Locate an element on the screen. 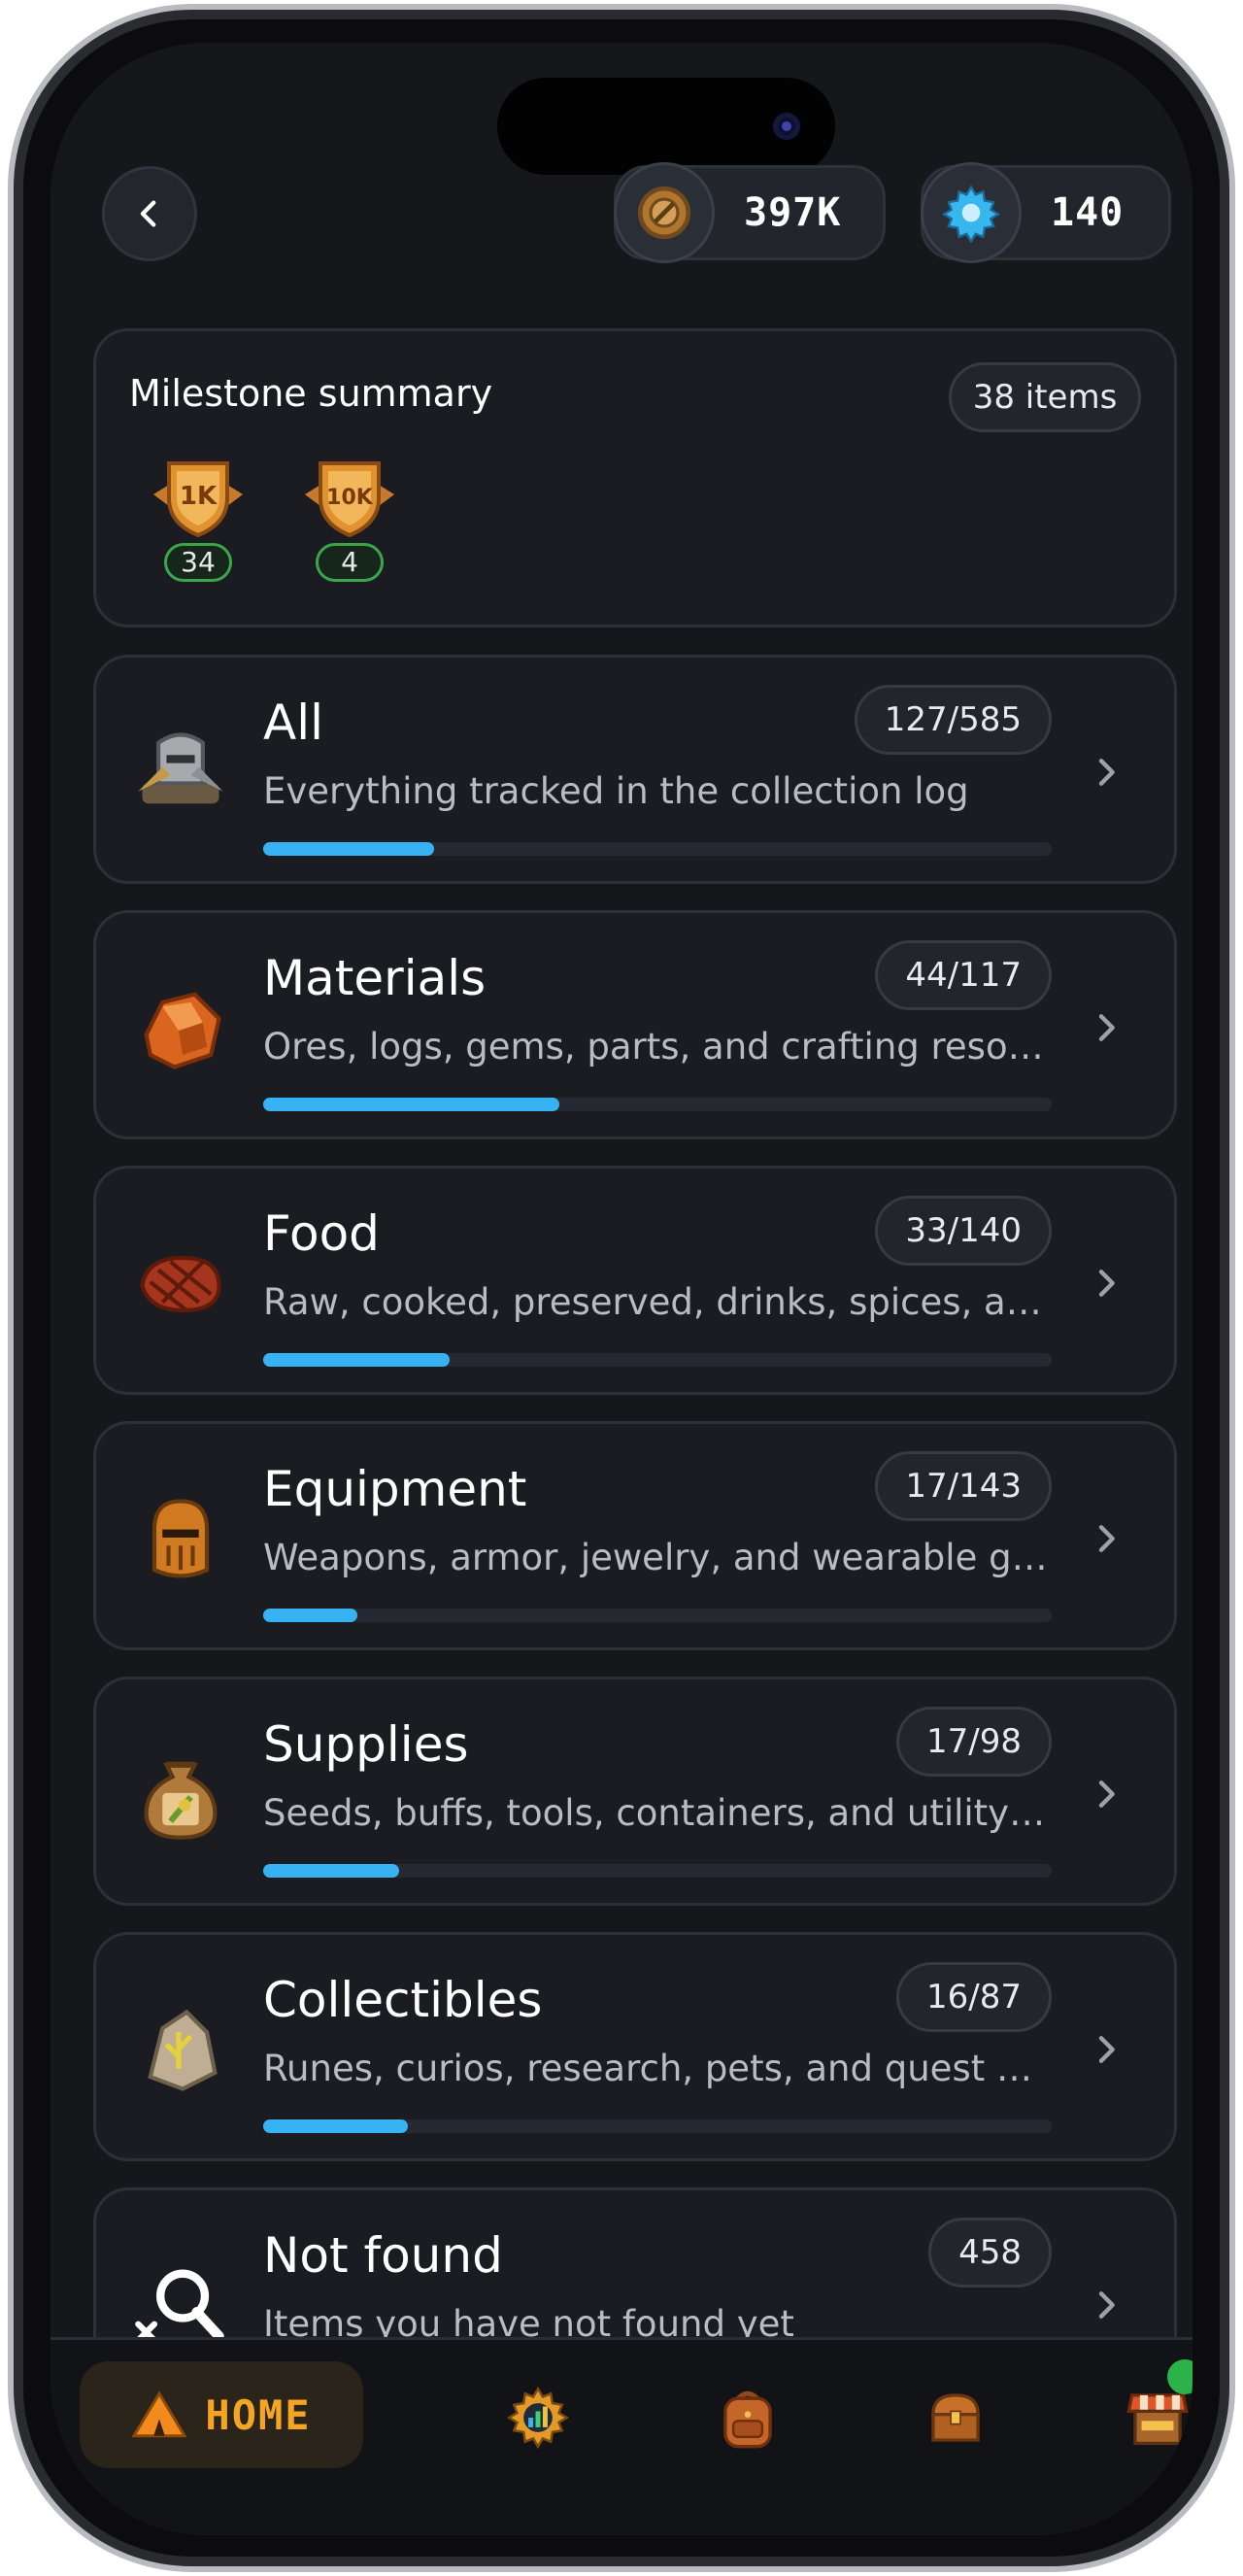 This screenshot has height=2576, width=1243. nav-stats-button is located at coordinates (538, 2418).